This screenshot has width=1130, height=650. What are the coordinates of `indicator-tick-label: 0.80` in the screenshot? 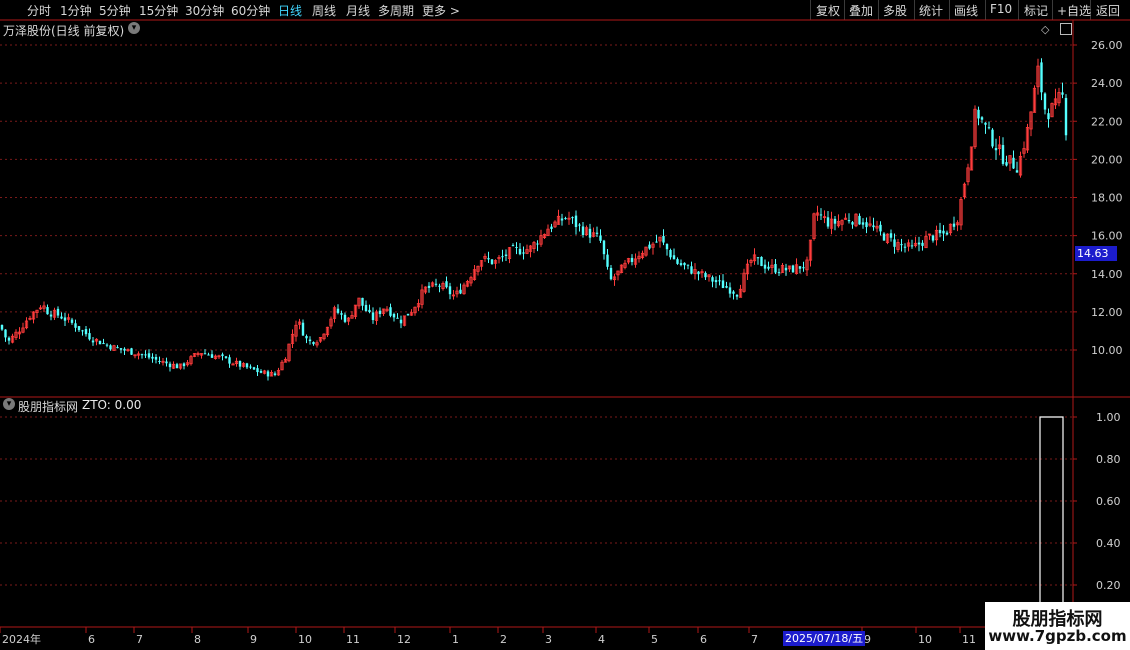 It's located at (1108, 459).